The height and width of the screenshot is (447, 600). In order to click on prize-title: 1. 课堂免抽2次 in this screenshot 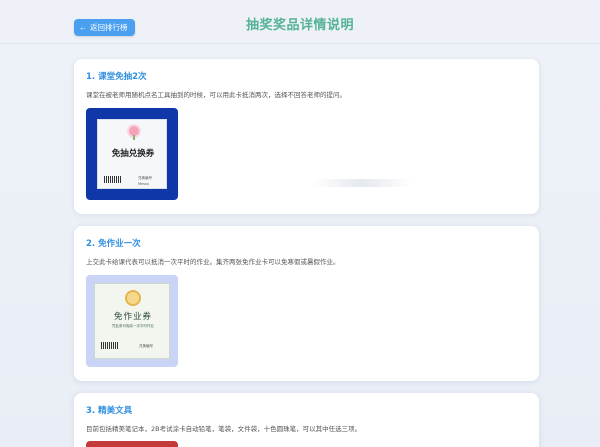, I will do `click(116, 77)`.